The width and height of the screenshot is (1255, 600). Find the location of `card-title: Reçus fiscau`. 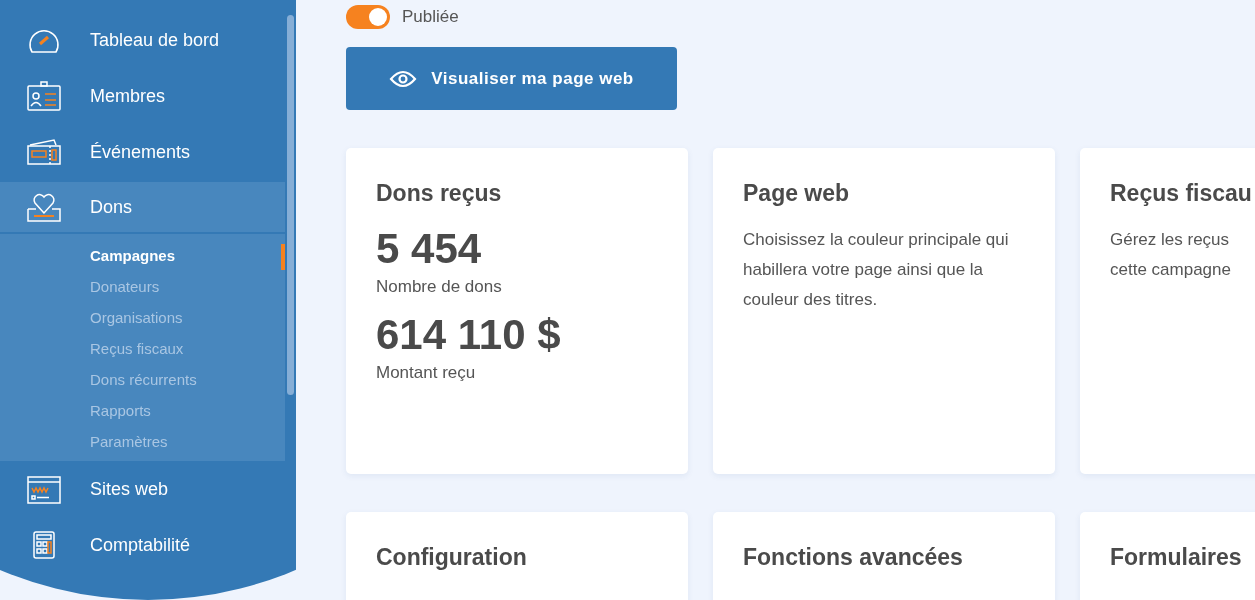

card-title: Reçus fiscau is located at coordinates (1181, 193).